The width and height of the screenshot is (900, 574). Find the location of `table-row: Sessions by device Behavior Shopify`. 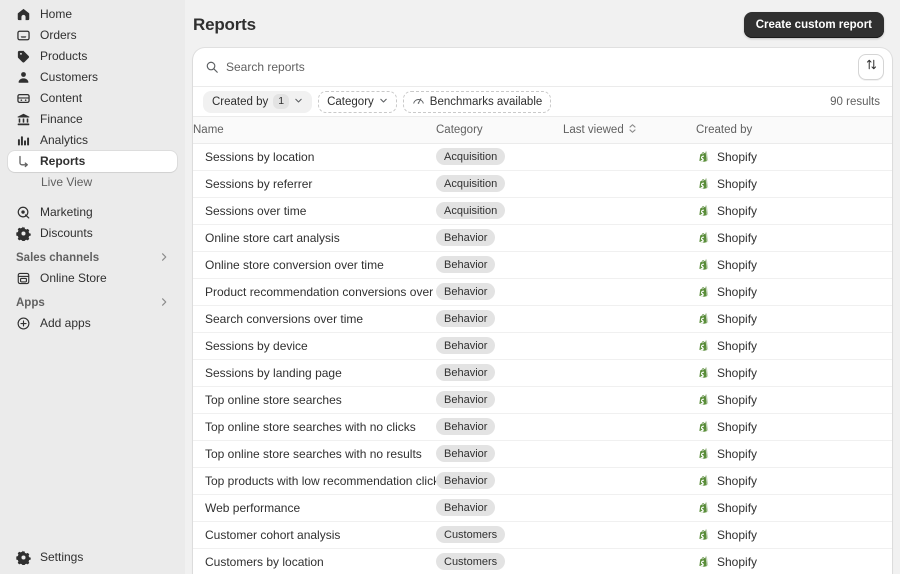

table-row: Sessions by device Behavior Shopify is located at coordinates (542, 346).